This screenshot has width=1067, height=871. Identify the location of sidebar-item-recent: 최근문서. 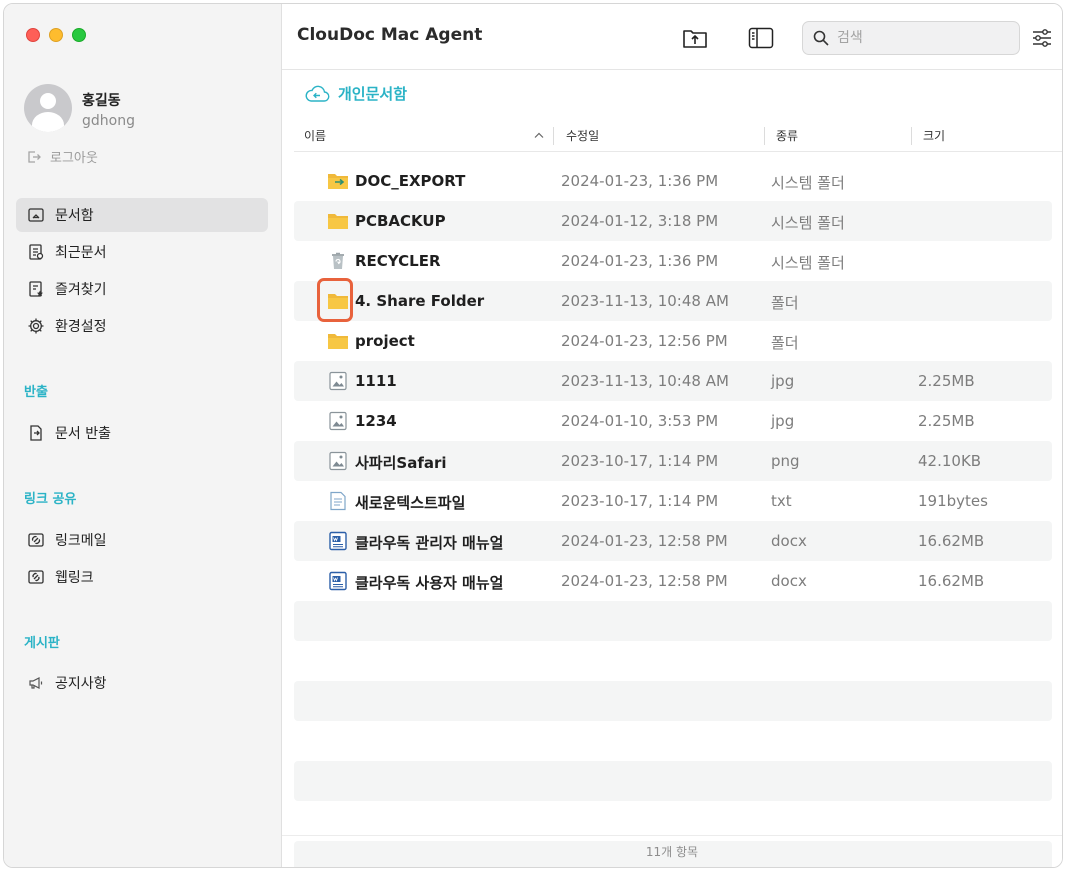
(142, 252).